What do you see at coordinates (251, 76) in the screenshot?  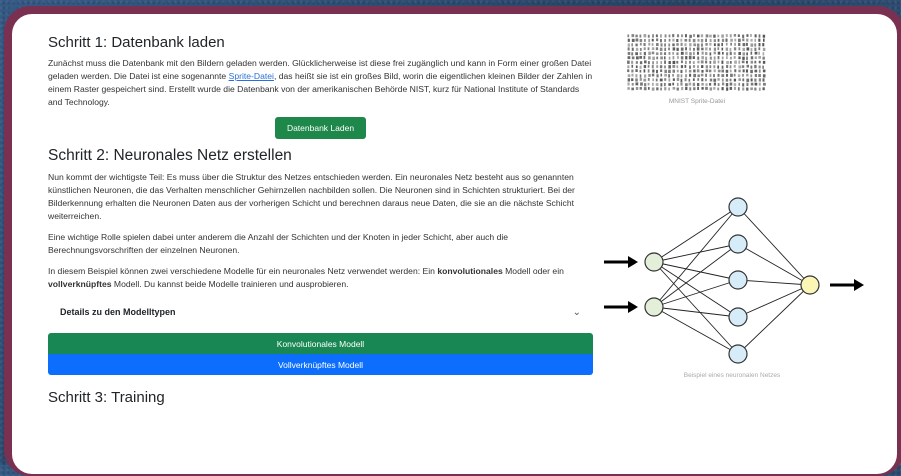 I see `sprite-file-link: Sprite-Datei` at bounding box center [251, 76].